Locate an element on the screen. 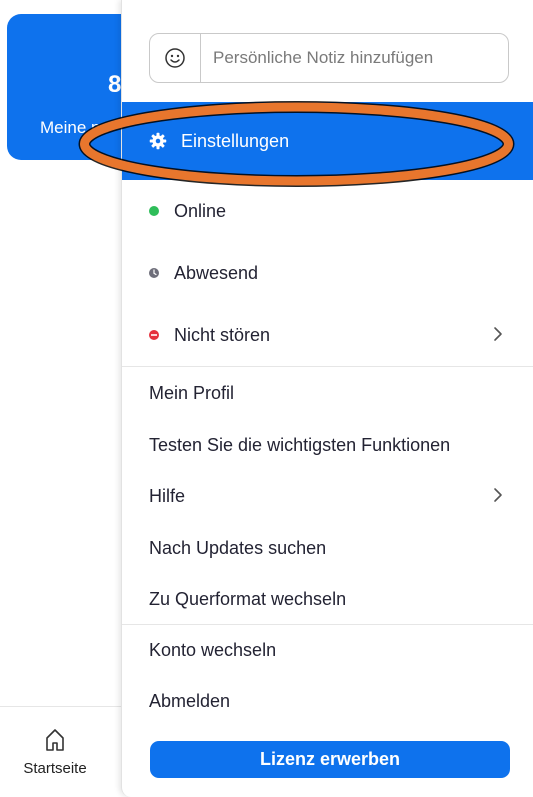 The width and height of the screenshot is (533, 797). clock-icon is located at coordinates (154, 273).